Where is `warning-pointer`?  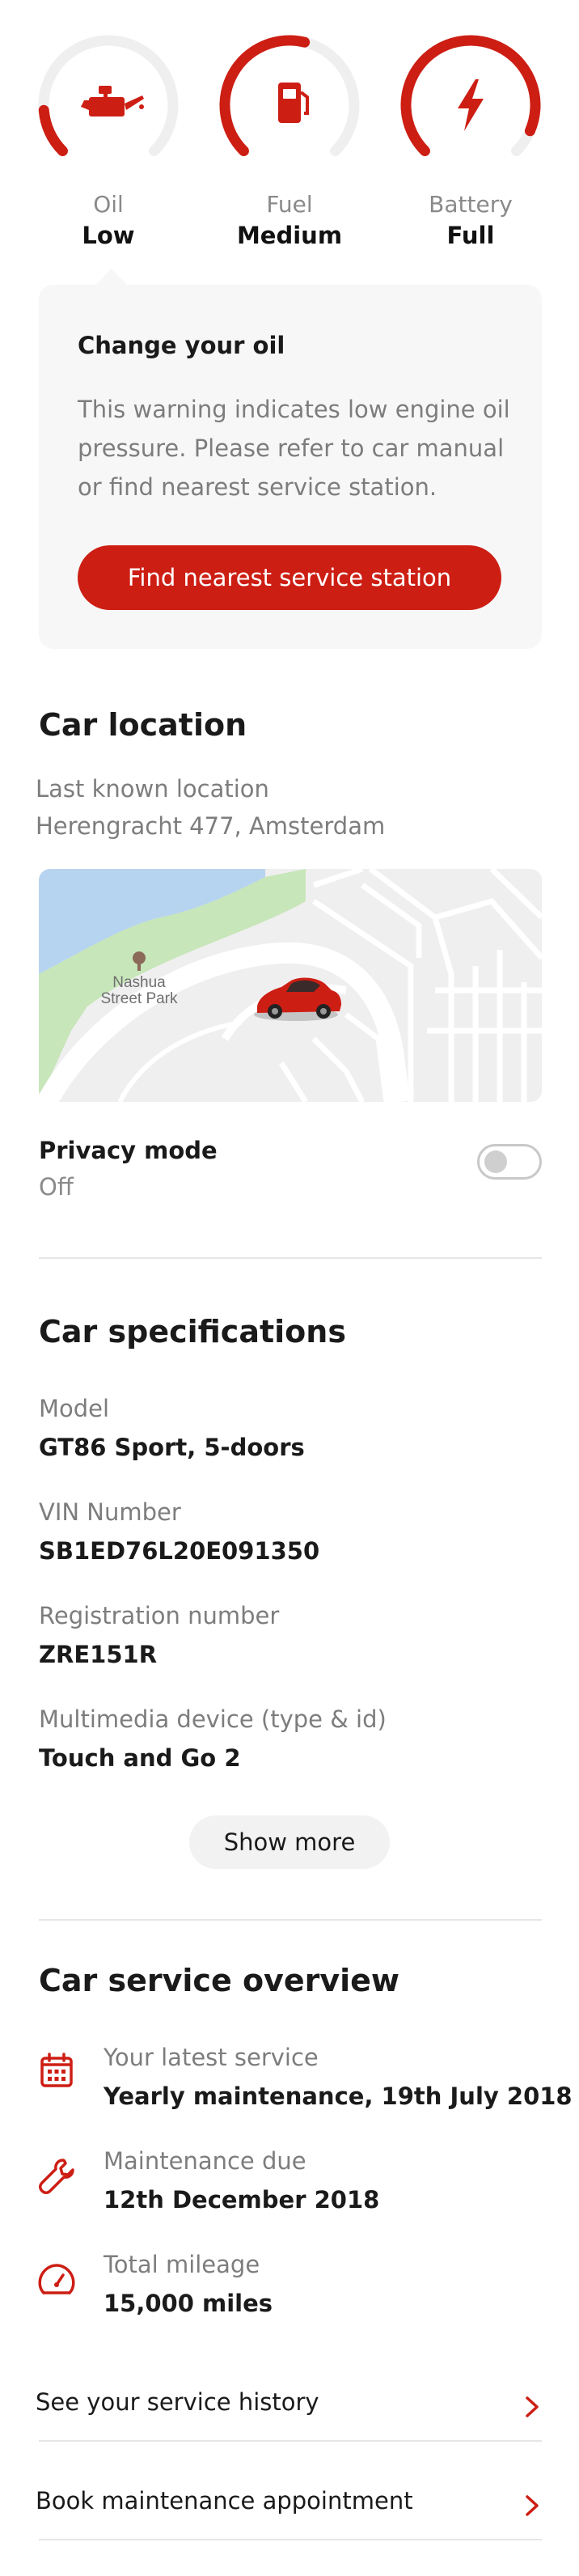
warning-pointer is located at coordinates (111, 277).